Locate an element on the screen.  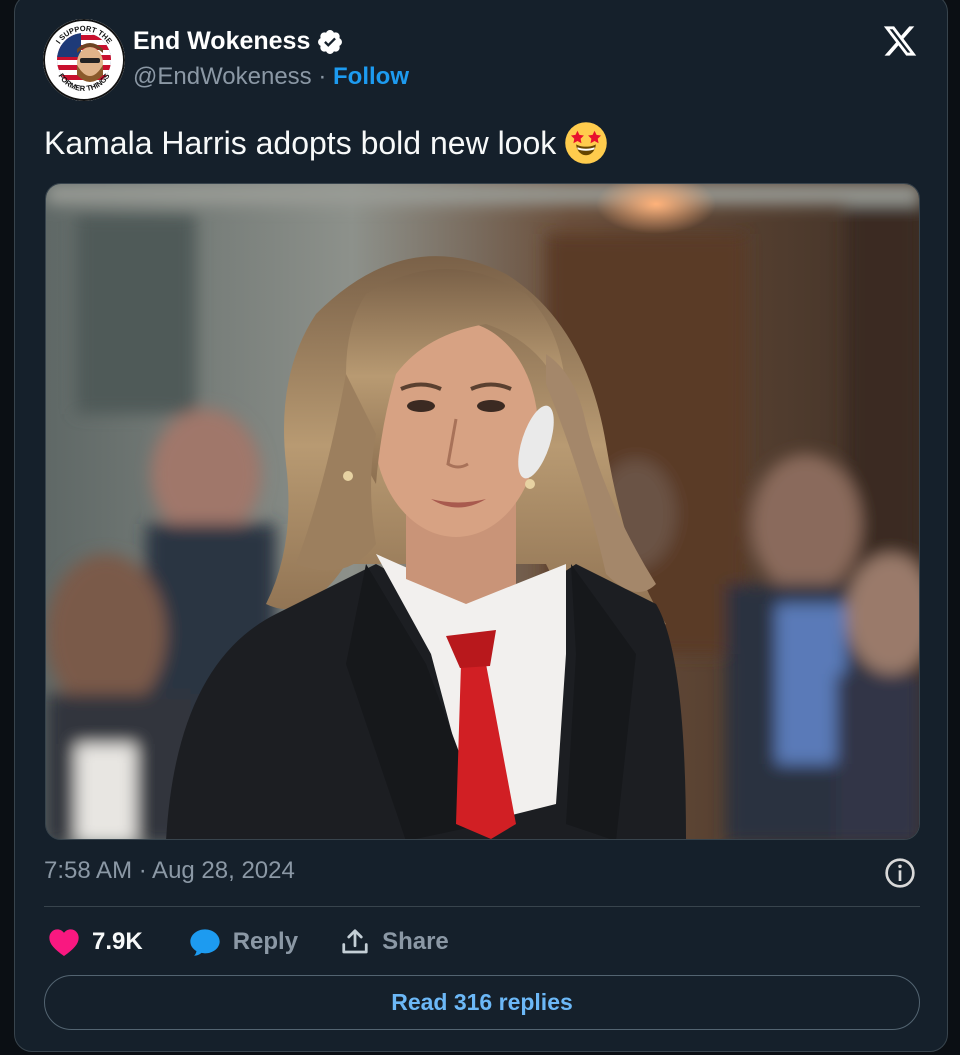
info-icon is located at coordinates (900, 873).